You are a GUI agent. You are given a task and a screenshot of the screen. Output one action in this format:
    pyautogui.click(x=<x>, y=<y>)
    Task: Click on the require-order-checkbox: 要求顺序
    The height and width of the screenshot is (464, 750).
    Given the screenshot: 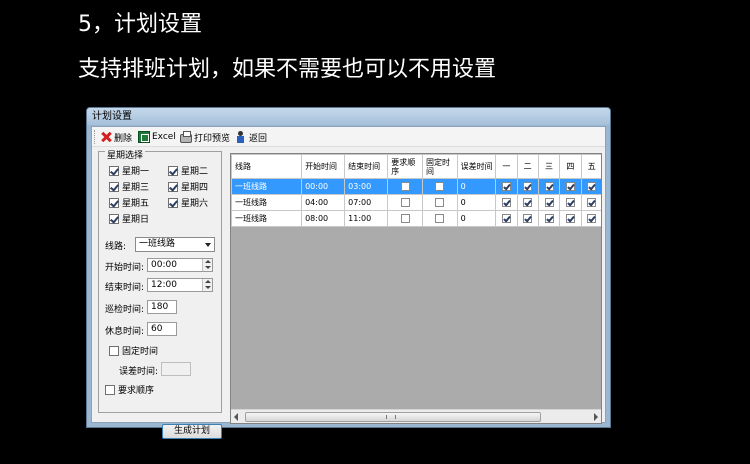 What is the action you would take?
    pyautogui.click(x=129, y=389)
    